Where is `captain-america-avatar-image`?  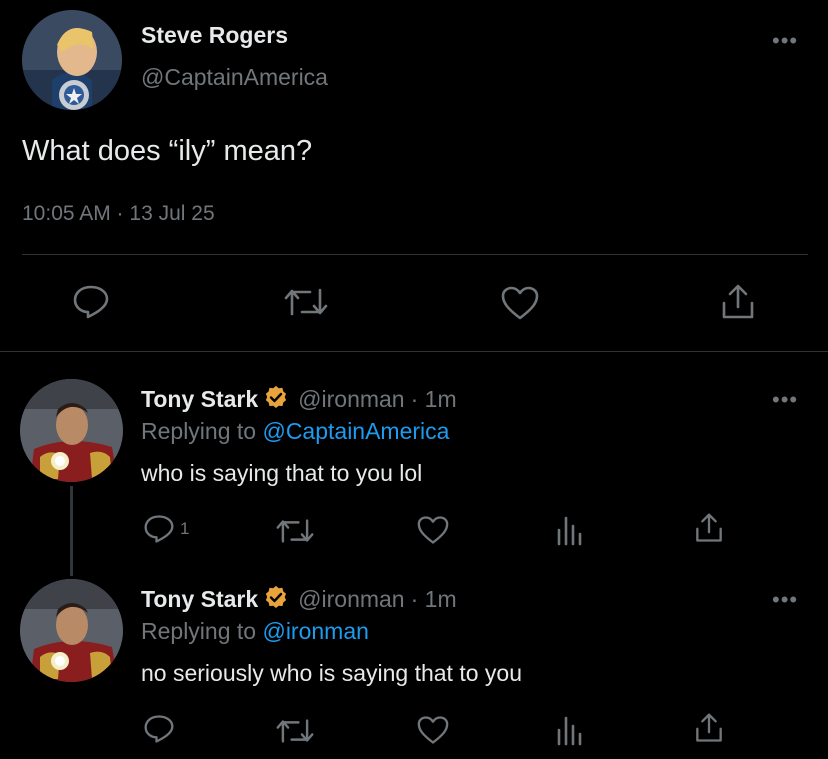
captain-america-avatar-image is located at coordinates (72, 60).